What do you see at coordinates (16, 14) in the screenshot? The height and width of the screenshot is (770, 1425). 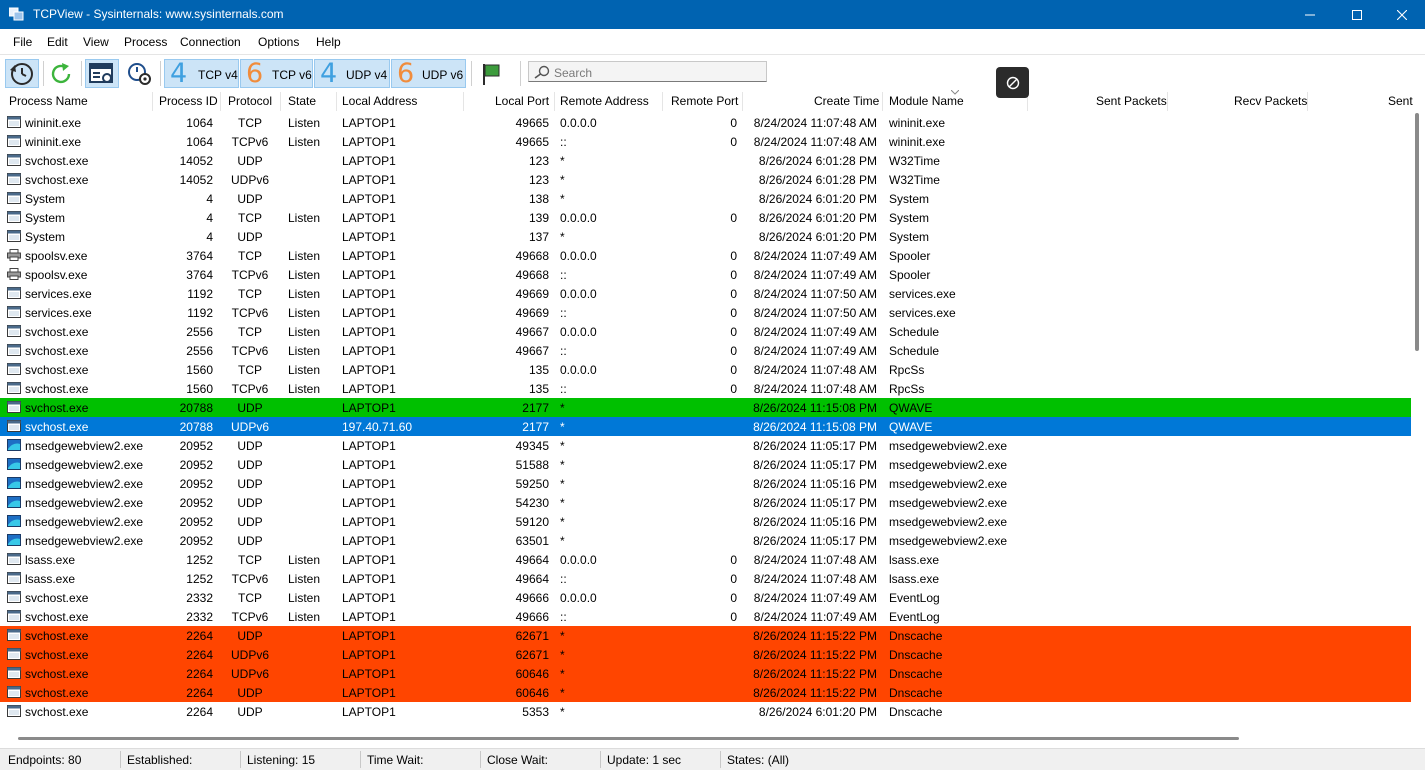 I see `tcpview-app-icon` at bounding box center [16, 14].